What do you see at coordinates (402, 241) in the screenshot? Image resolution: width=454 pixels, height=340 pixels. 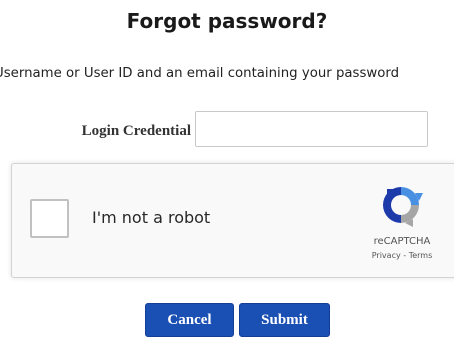 I see `recaptcha-brand-text: reCAPTCHA` at bounding box center [402, 241].